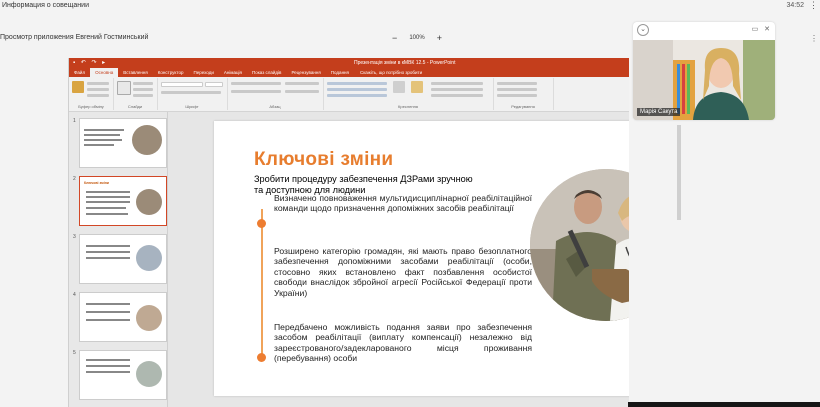 The image size is (820, 407). Describe the element at coordinates (74, 37) in the screenshot. I see `viewer-title: Просмотр приложения Евгений Гостминський` at that location.